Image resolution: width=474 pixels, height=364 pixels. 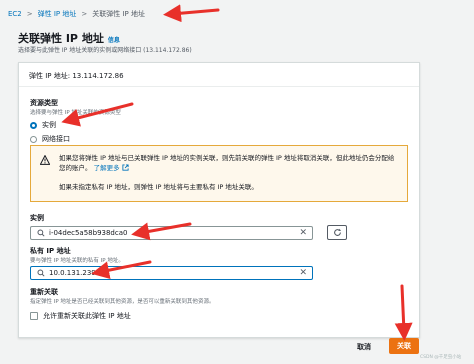 What do you see at coordinates (191, 13) in the screenshot?
I see `annotation-arrow-title` at bounding box center [191, 13].